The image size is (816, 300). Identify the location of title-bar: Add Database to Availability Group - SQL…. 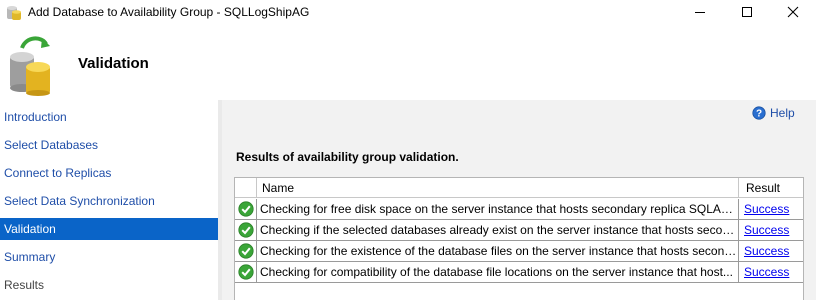
(408, 13).